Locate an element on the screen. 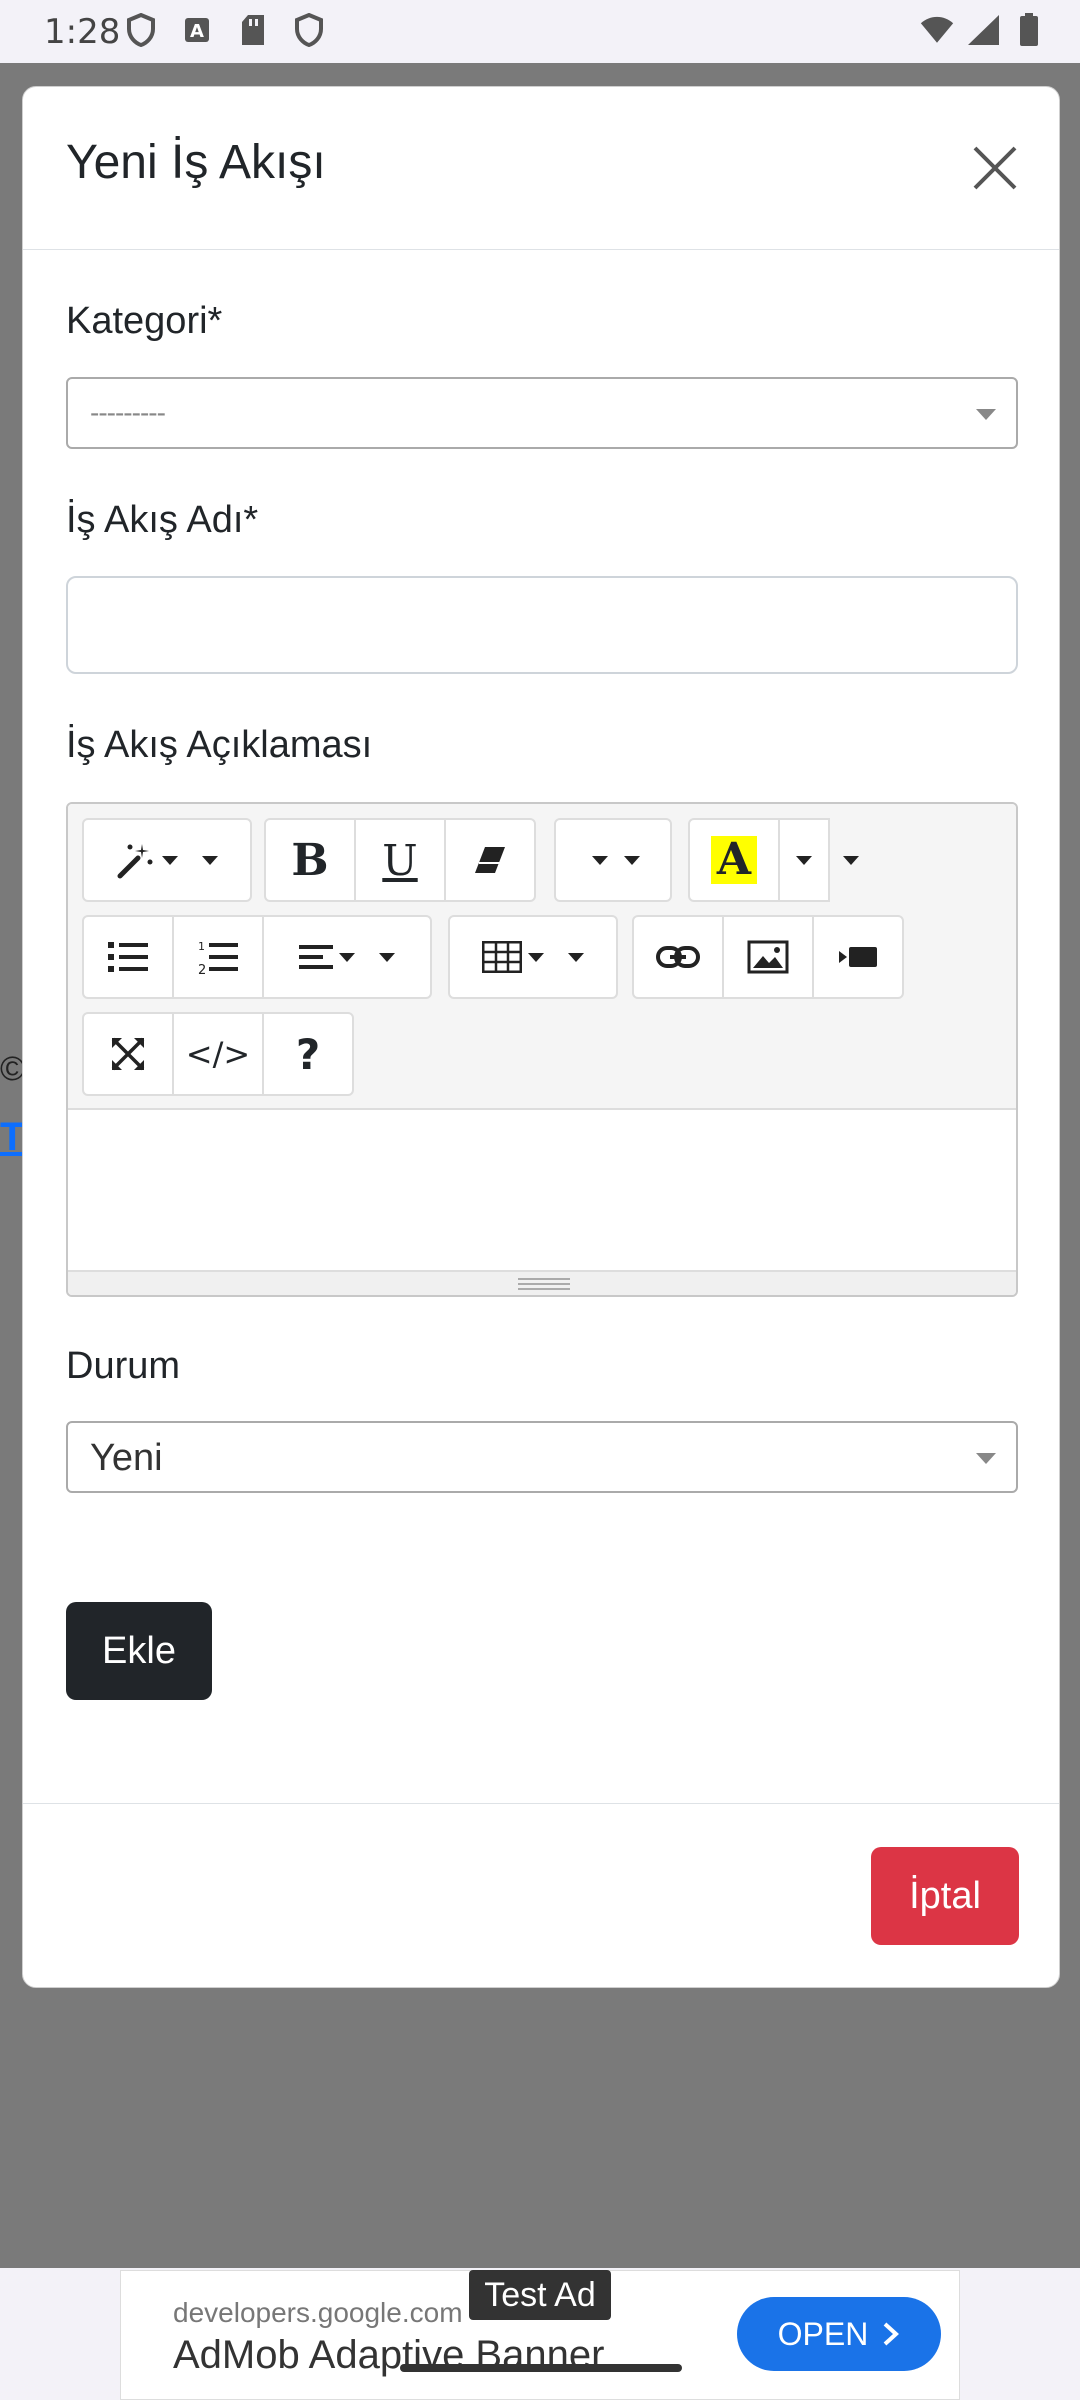 Image resolution: width=1080 pixels, height=2400 pixels. ad-open-button: OPEN is located at coordinates (839, 2334).